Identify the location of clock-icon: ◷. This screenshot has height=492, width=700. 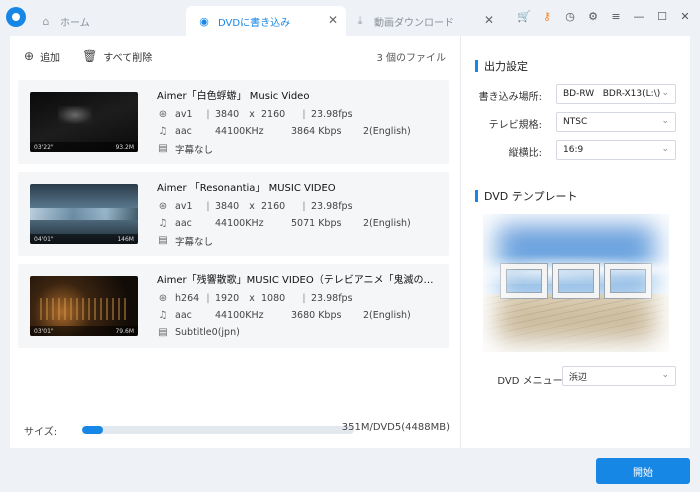
(570, 16).